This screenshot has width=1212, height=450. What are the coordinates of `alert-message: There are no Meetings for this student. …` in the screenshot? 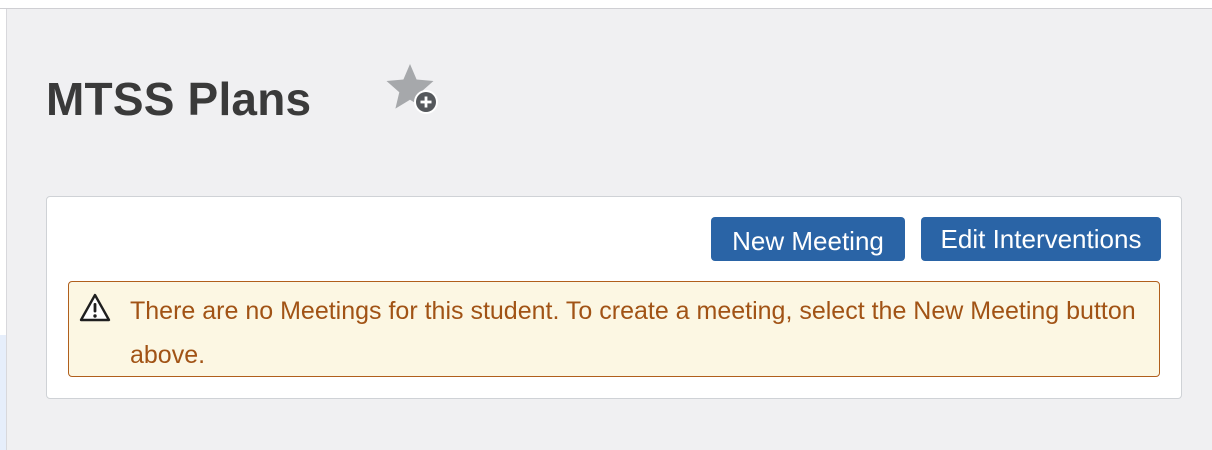 It's located at (633, 333).